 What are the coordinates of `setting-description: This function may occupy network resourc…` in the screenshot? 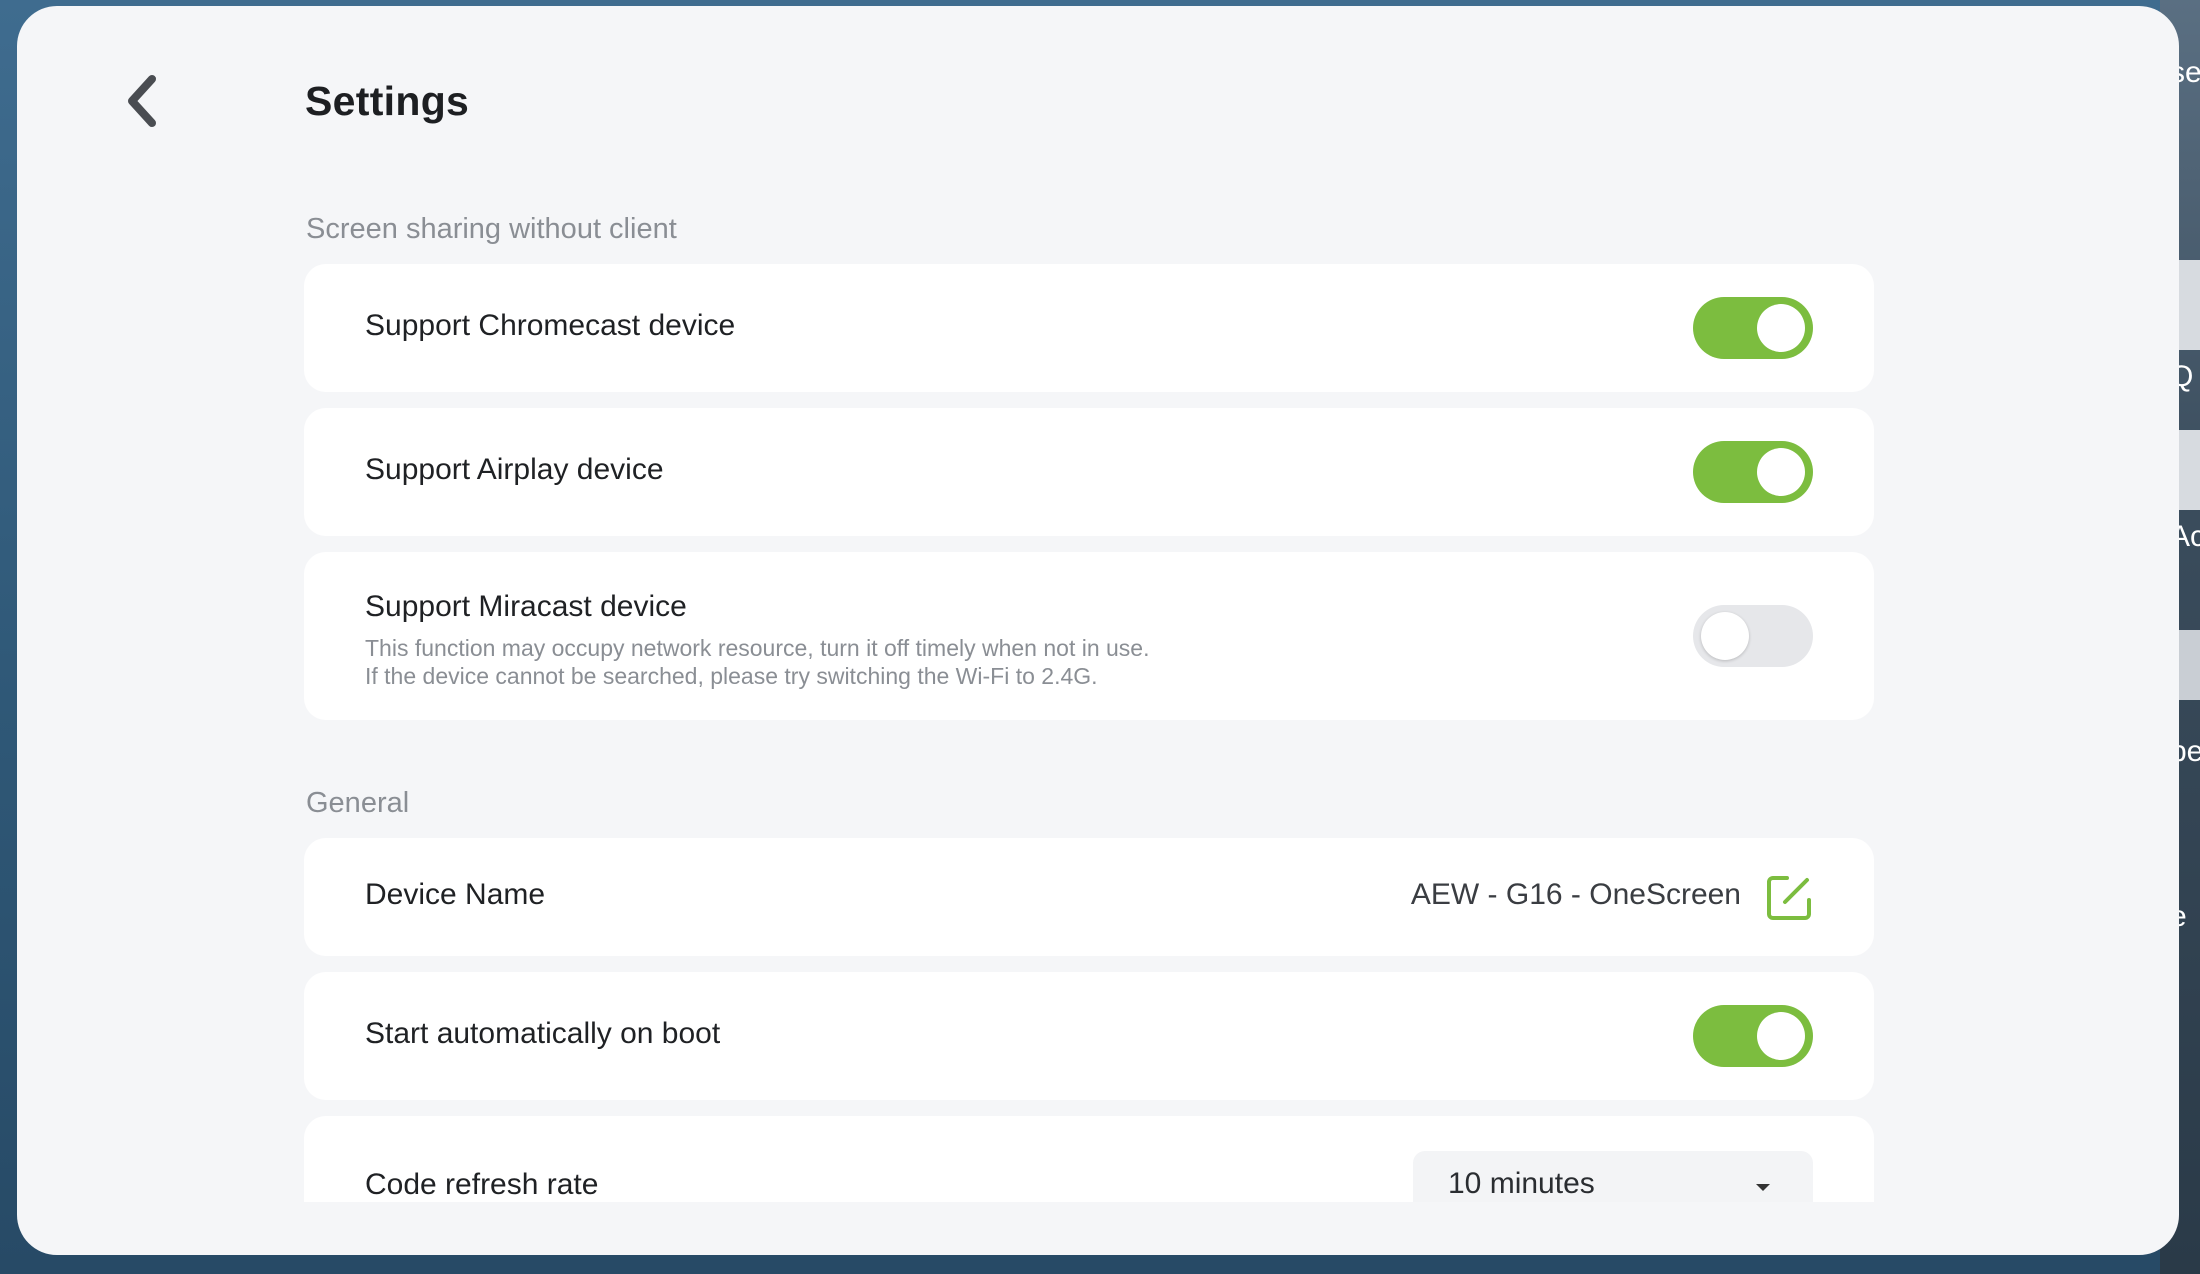 It's located at (757, 648).